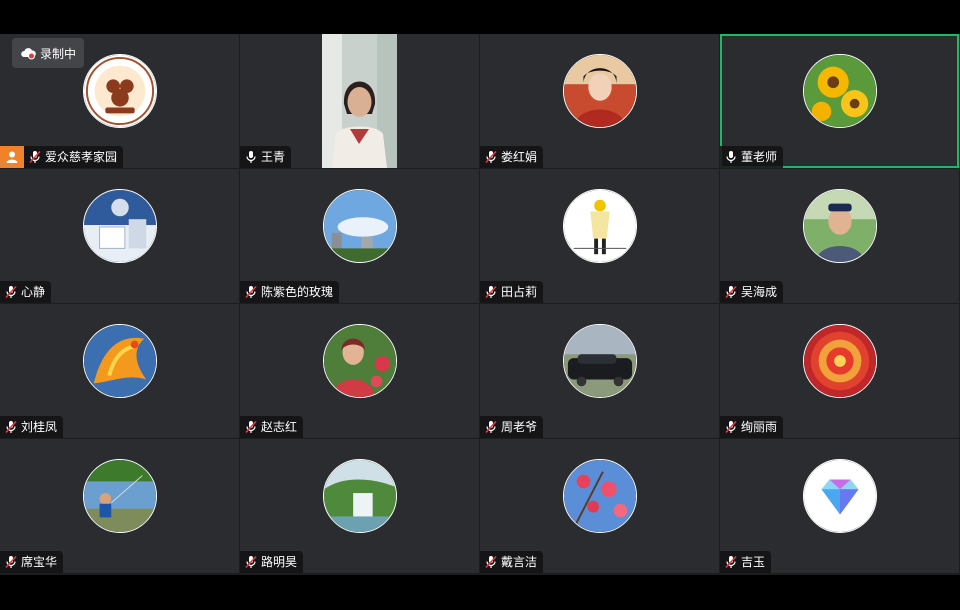 This screenshot has height=610, width=960. What do you see at coordinates (273, 157) in the screenshot?
I see `participant-name: 王青` at bounding box center [273, 157].